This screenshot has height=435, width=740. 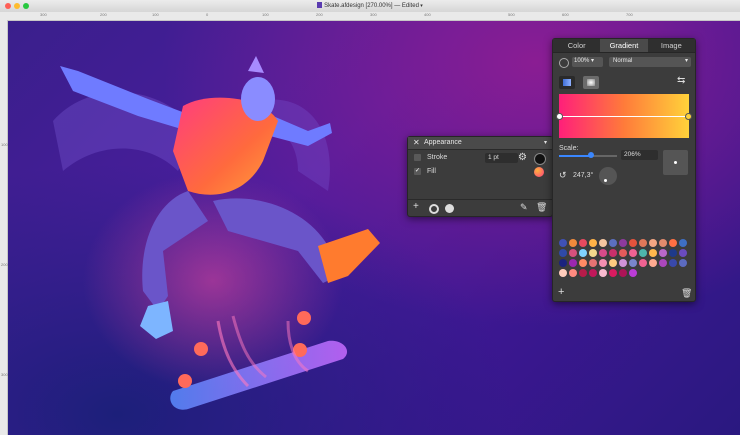 What do you see at coordinates (540, 159) in the screenshot?
I see `stroke-color-swatch` at bounding box center [540, 159].